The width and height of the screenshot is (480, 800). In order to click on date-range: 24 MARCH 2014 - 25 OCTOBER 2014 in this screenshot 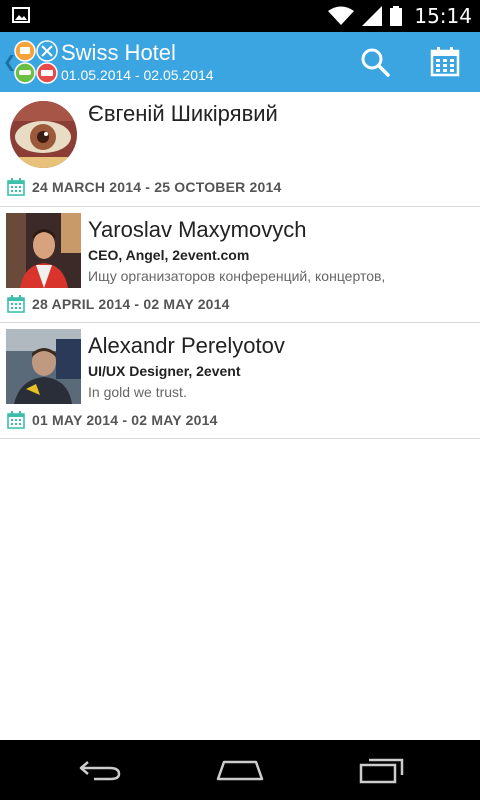, I will do `click(144, 187)`.